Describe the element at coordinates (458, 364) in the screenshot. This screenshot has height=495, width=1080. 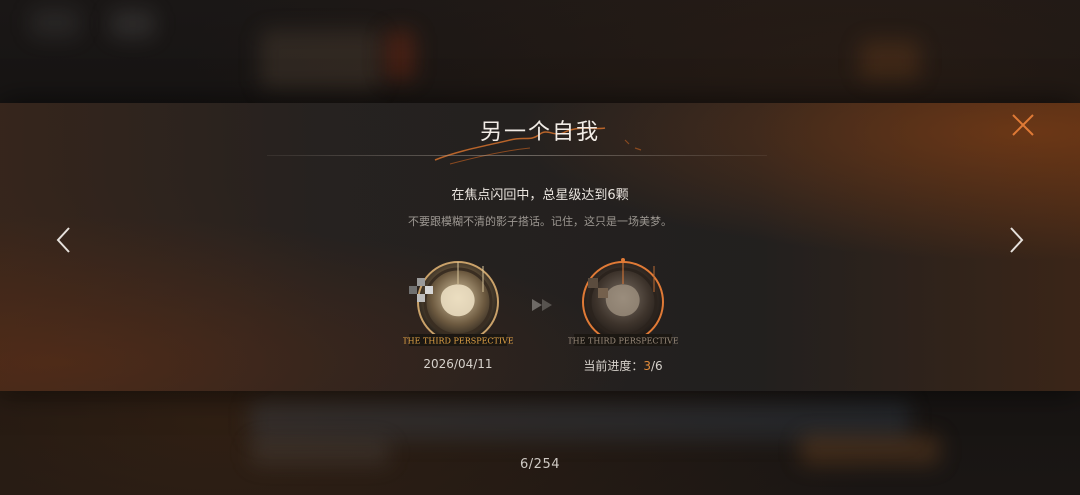
I see `unlock-date: 2026/04/11` at that location.